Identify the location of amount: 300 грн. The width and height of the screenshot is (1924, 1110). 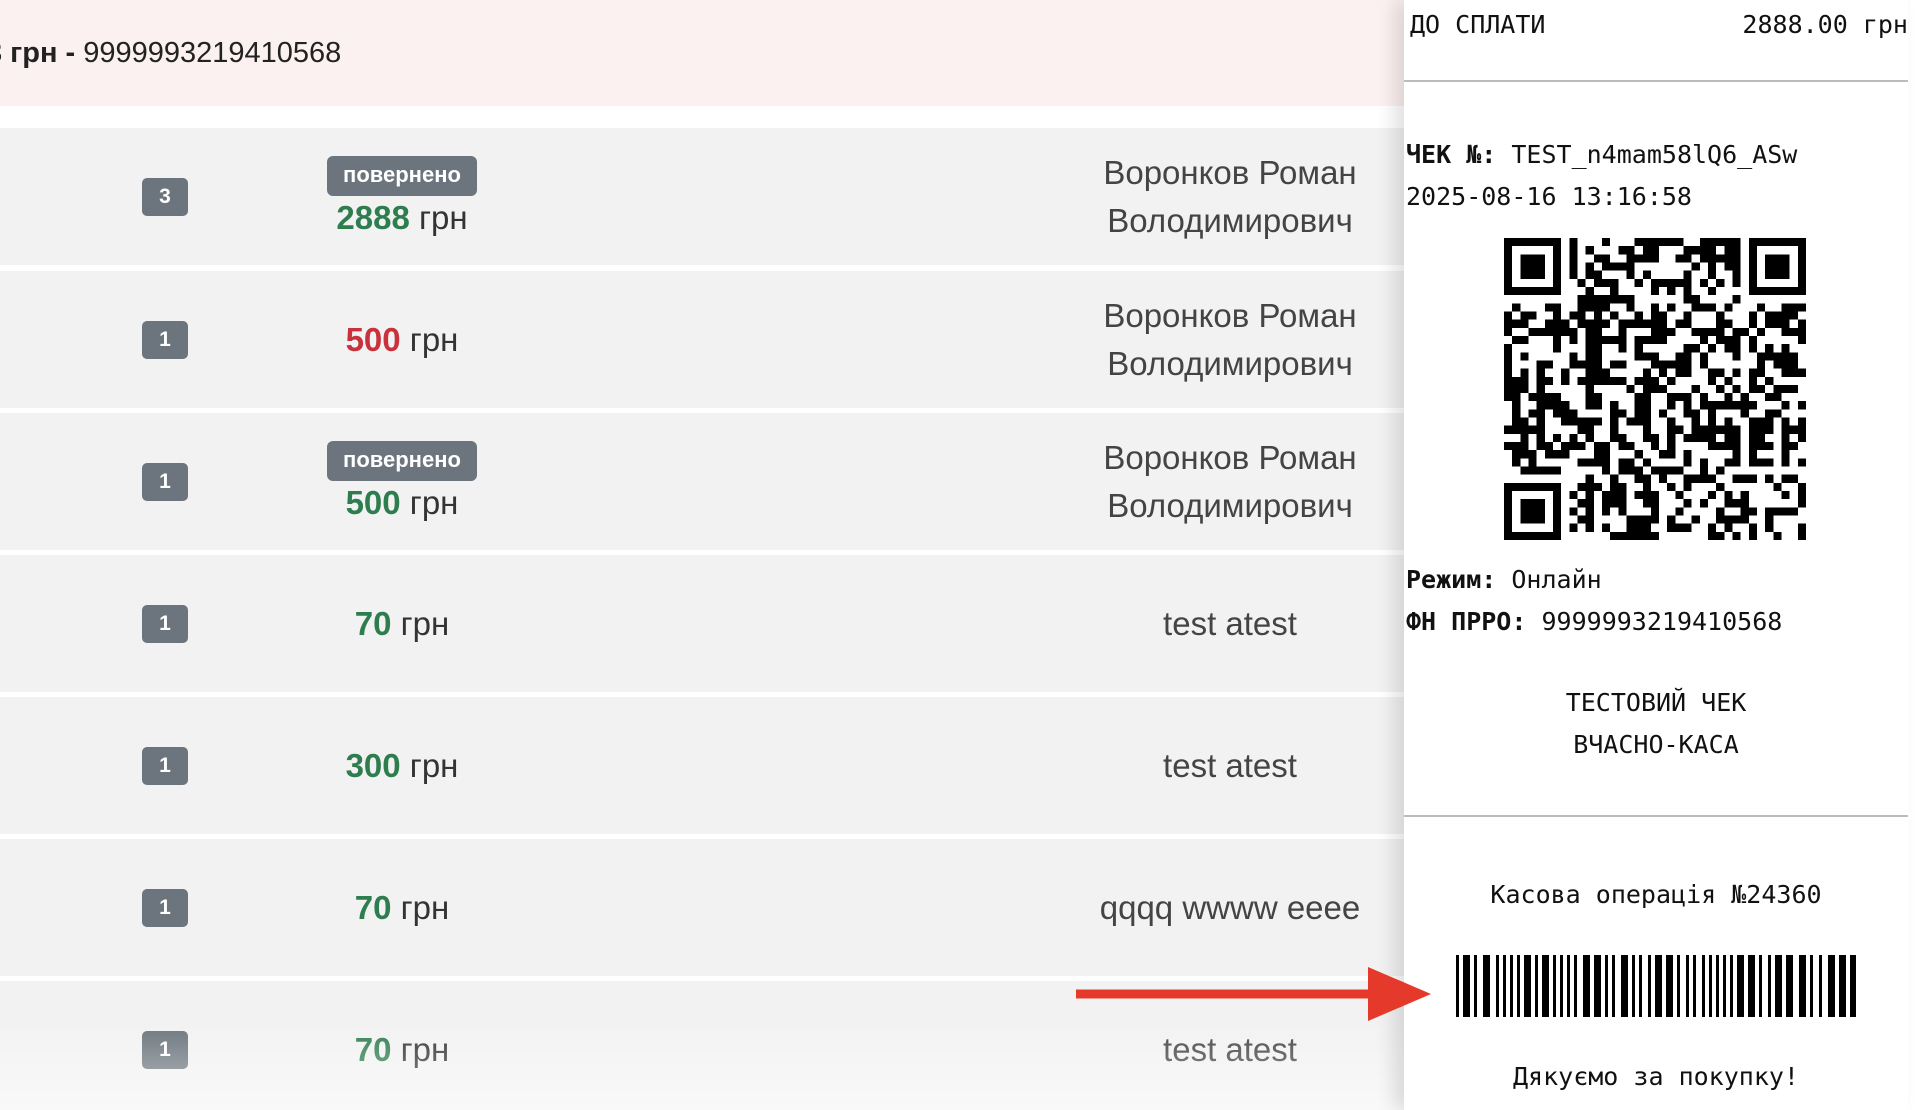
(402, 766).